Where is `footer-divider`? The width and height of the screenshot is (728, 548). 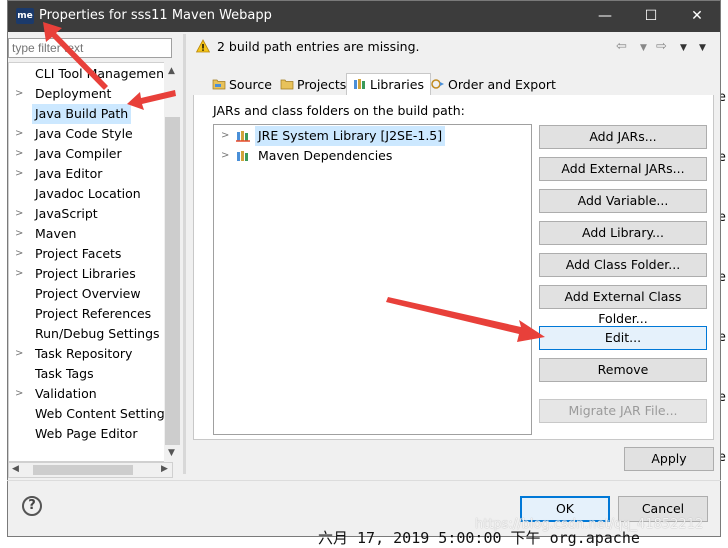
footer-divider is located at coordinates (364, 480).